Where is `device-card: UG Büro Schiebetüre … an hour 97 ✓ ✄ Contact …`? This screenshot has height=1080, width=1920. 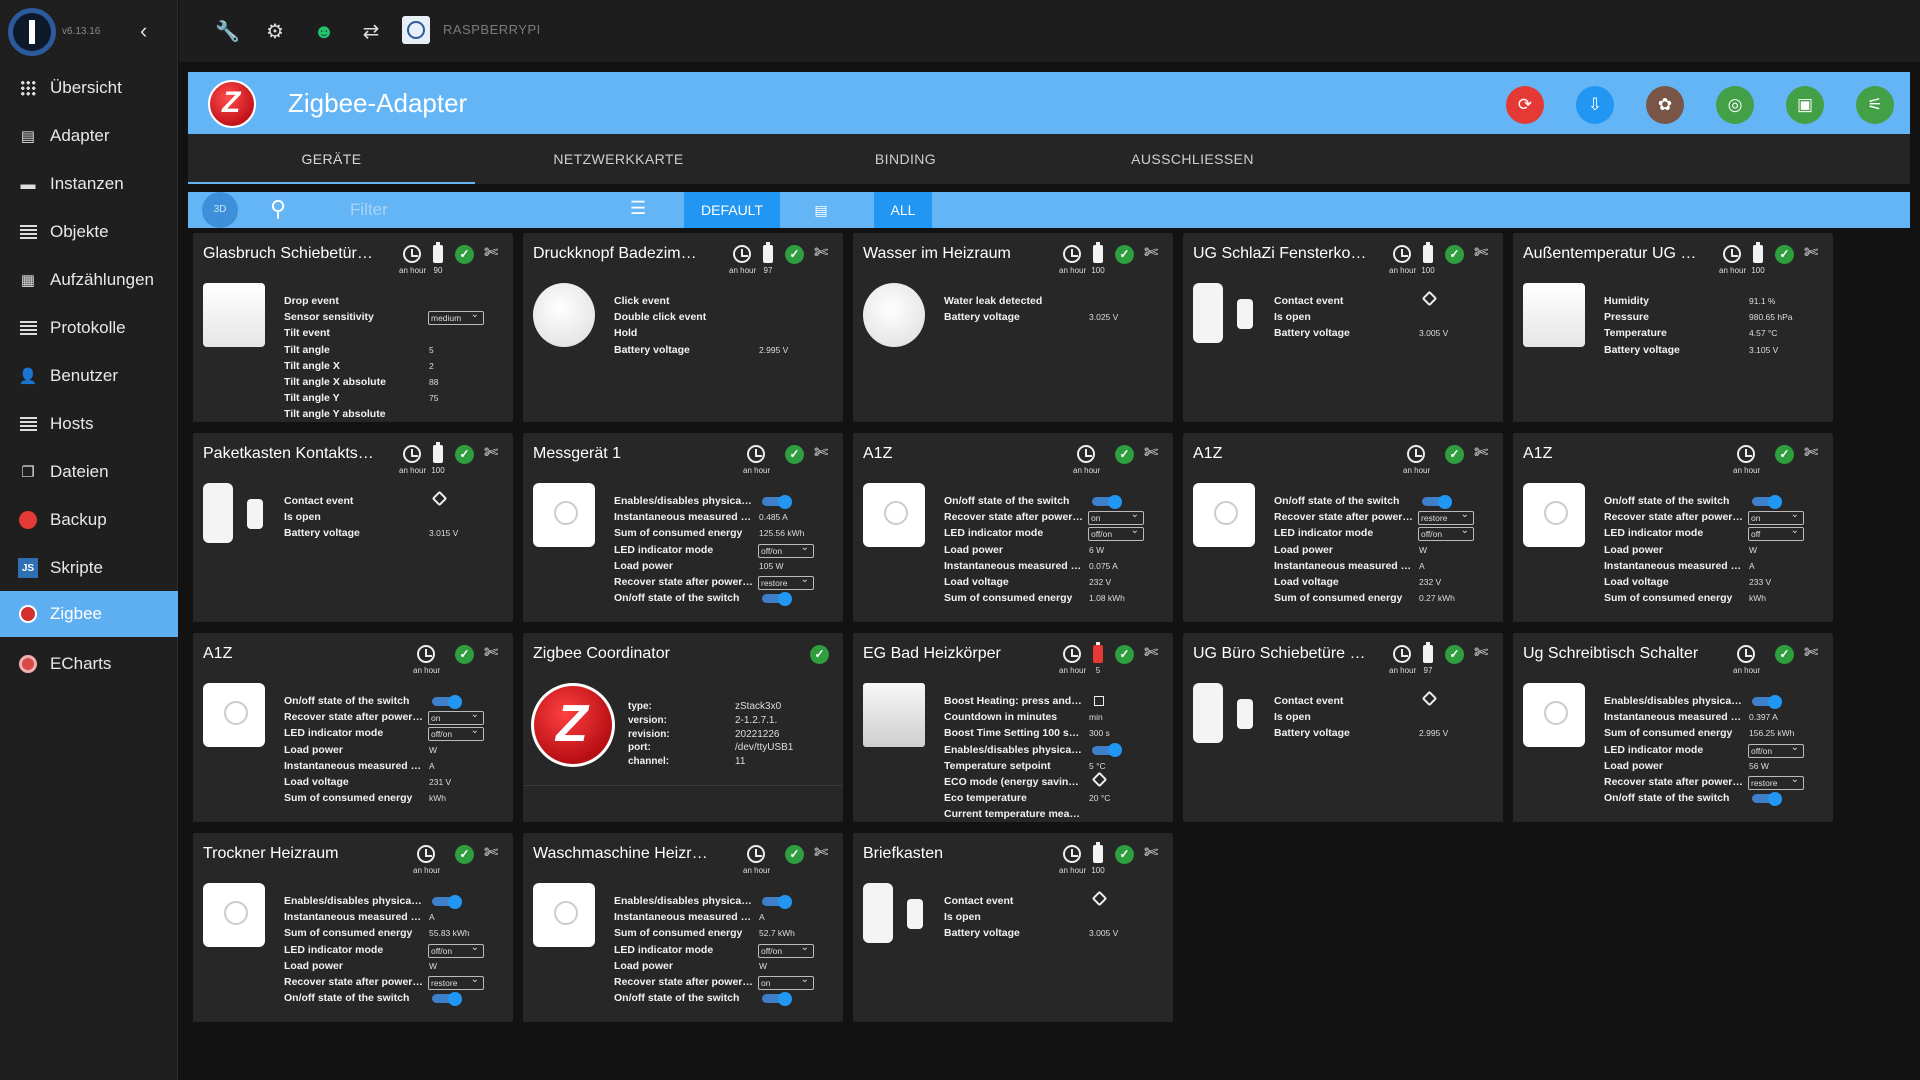
device-card: UG Büro Schiebetüre … an hour 97 ✓ ✄ Contact … is located at coordinates (1343, 727).